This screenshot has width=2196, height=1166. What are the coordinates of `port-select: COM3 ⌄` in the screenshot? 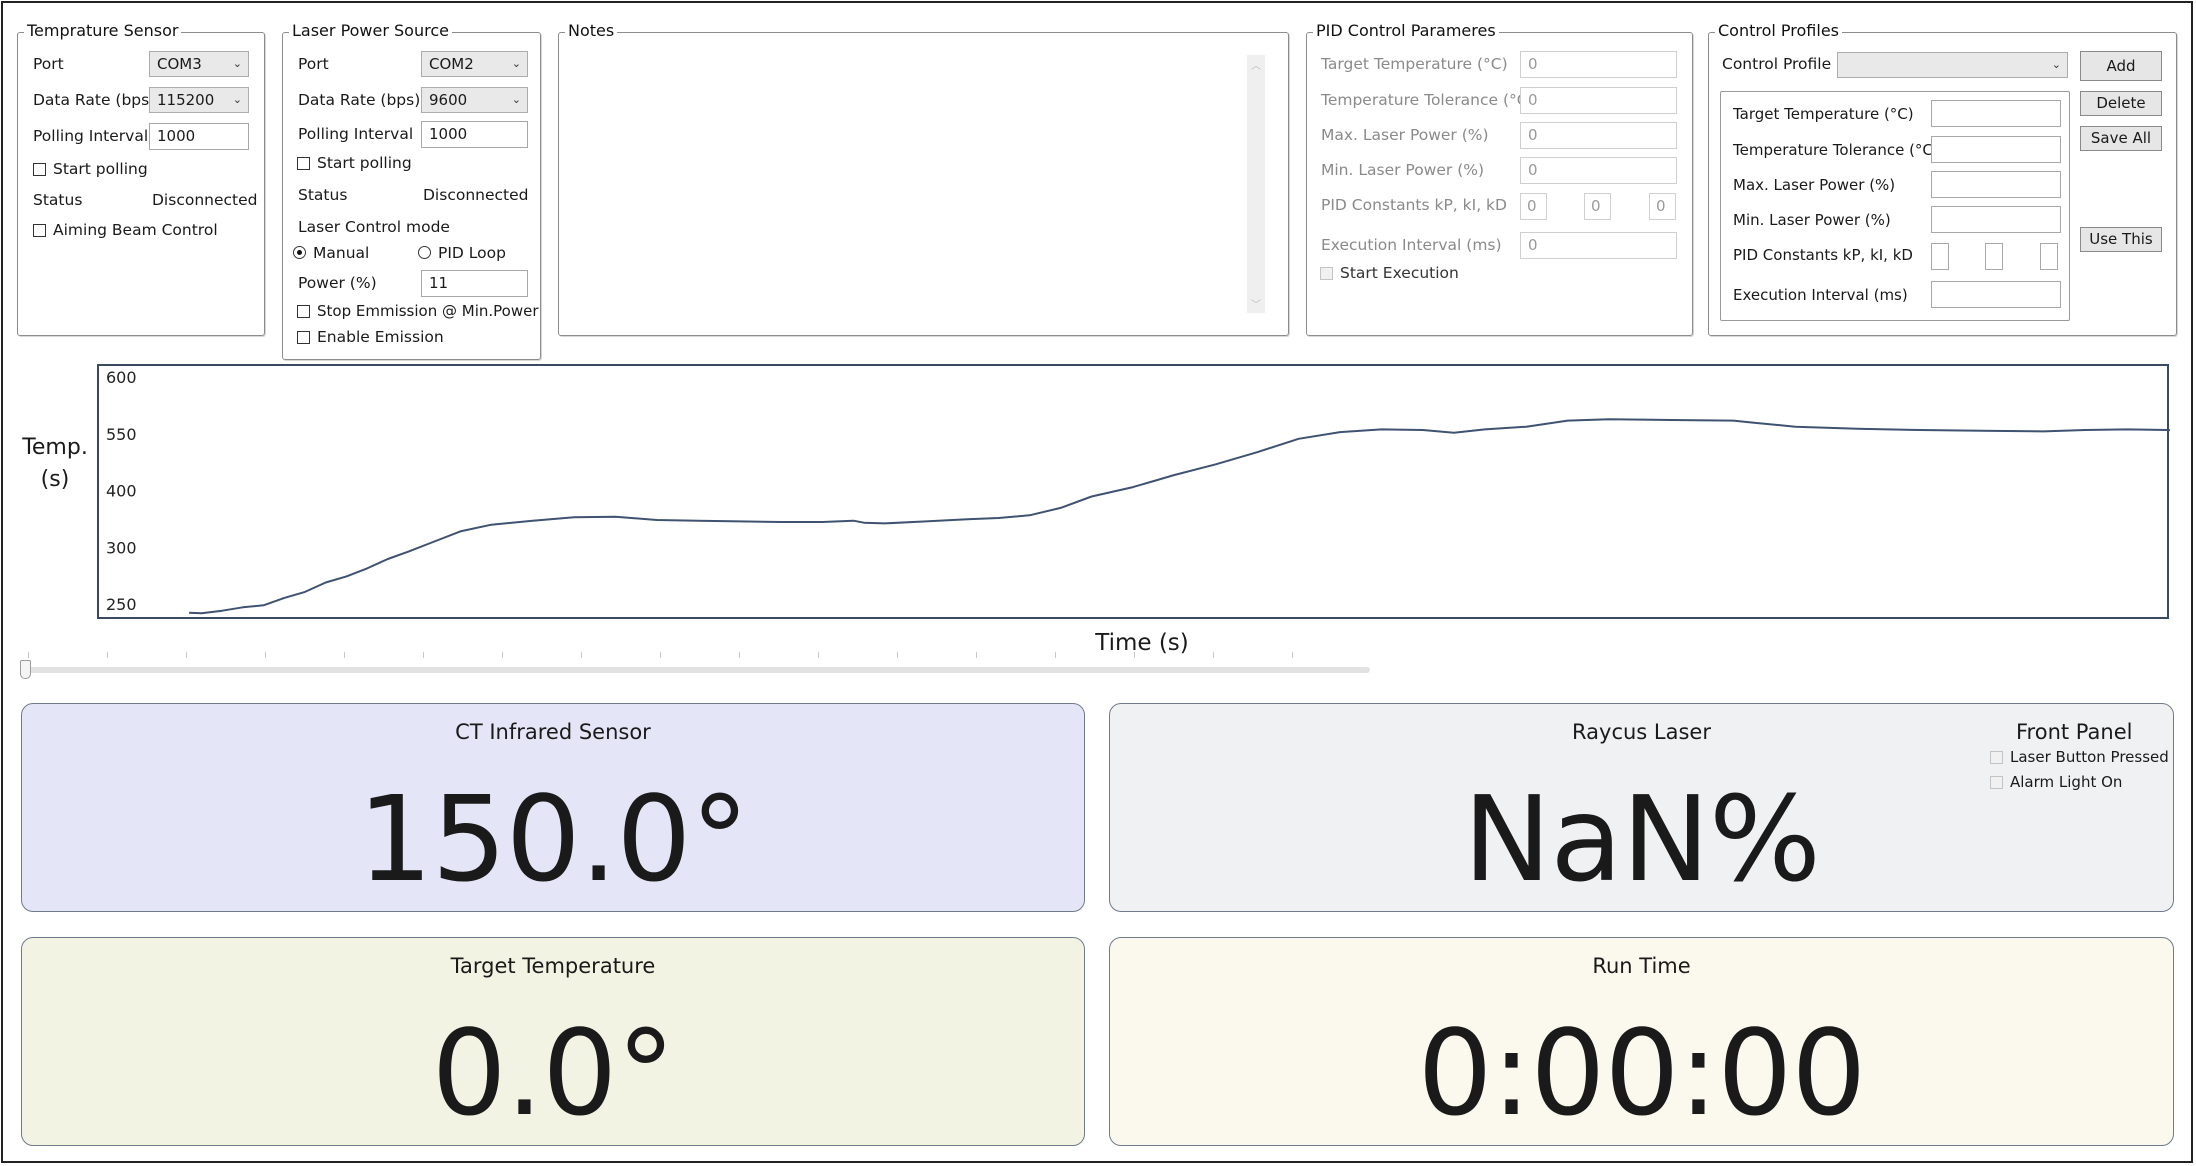 It's located at (199, 64).